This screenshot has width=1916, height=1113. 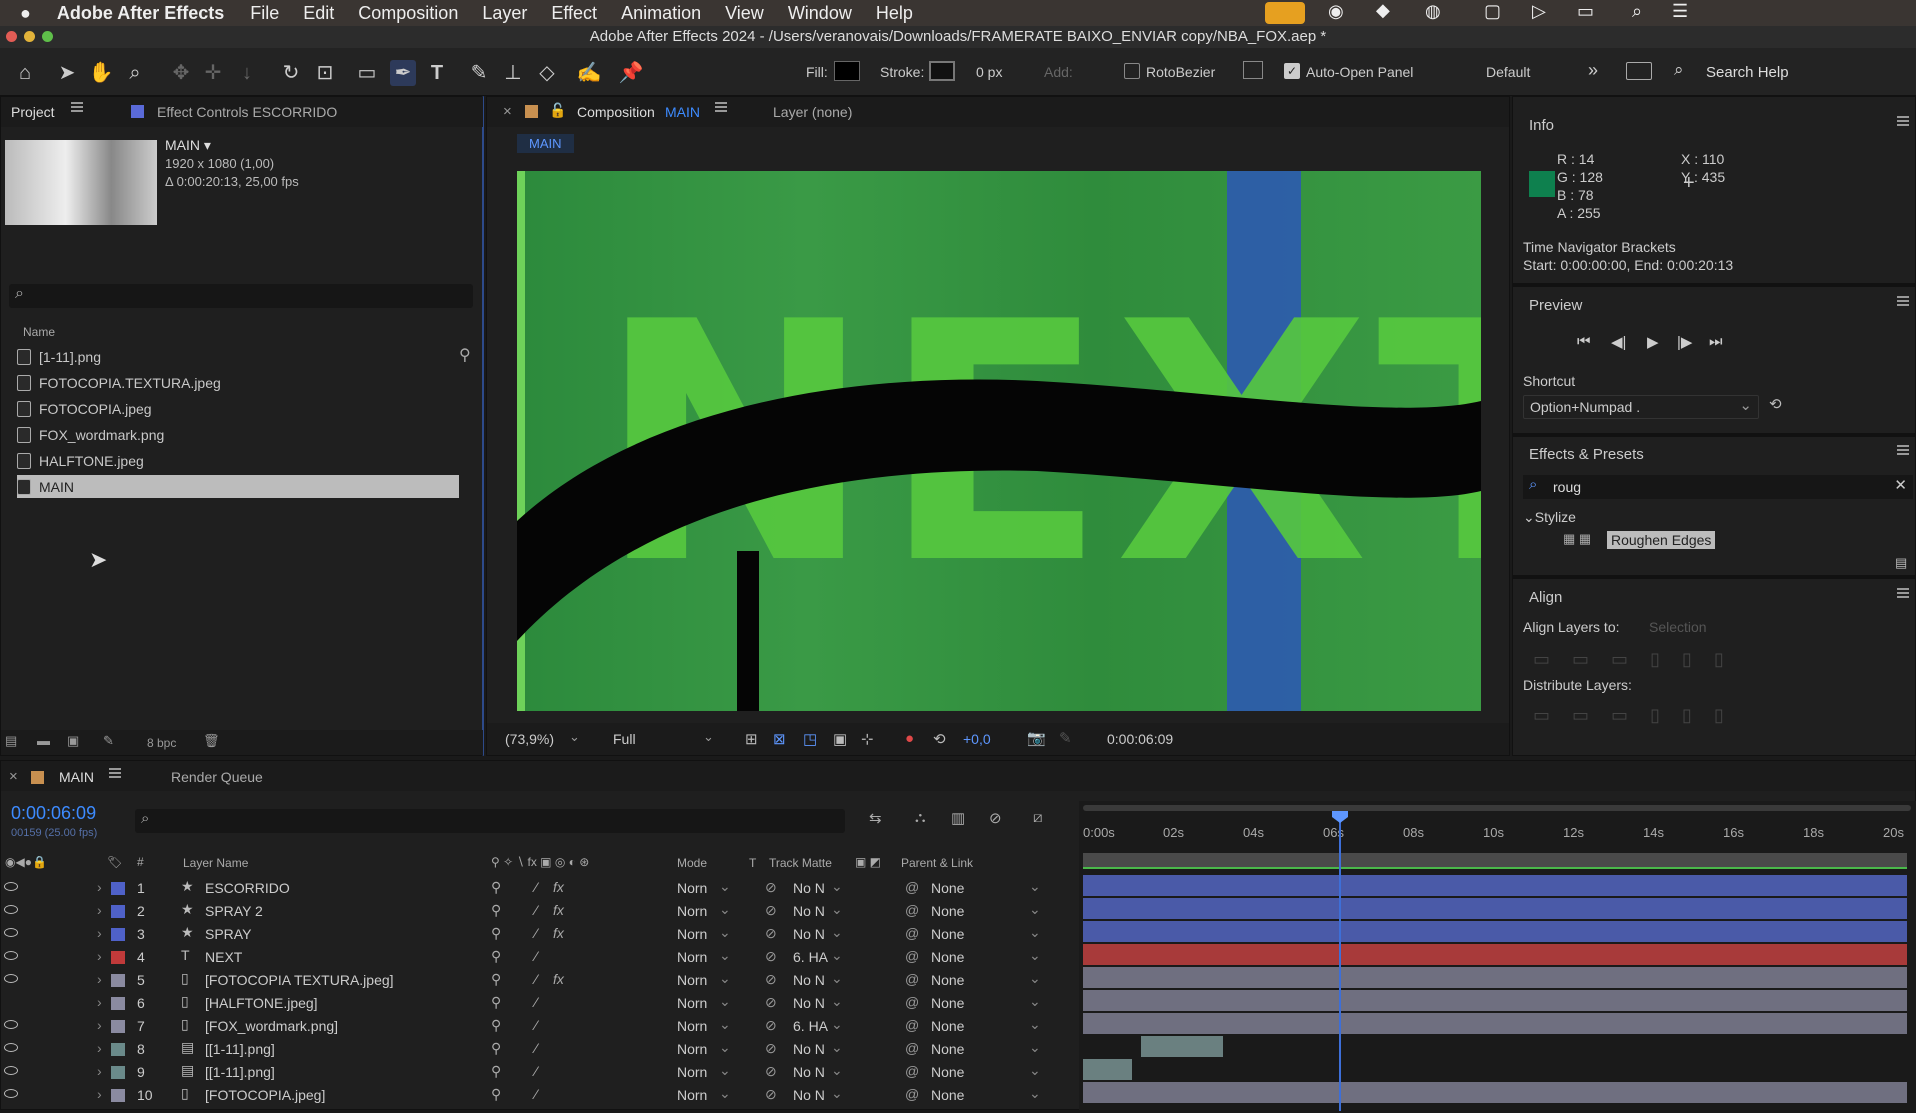 I want to click on align-buttons-icon: ▭▭▭▯▯▯, so click(x=1639, y=659).